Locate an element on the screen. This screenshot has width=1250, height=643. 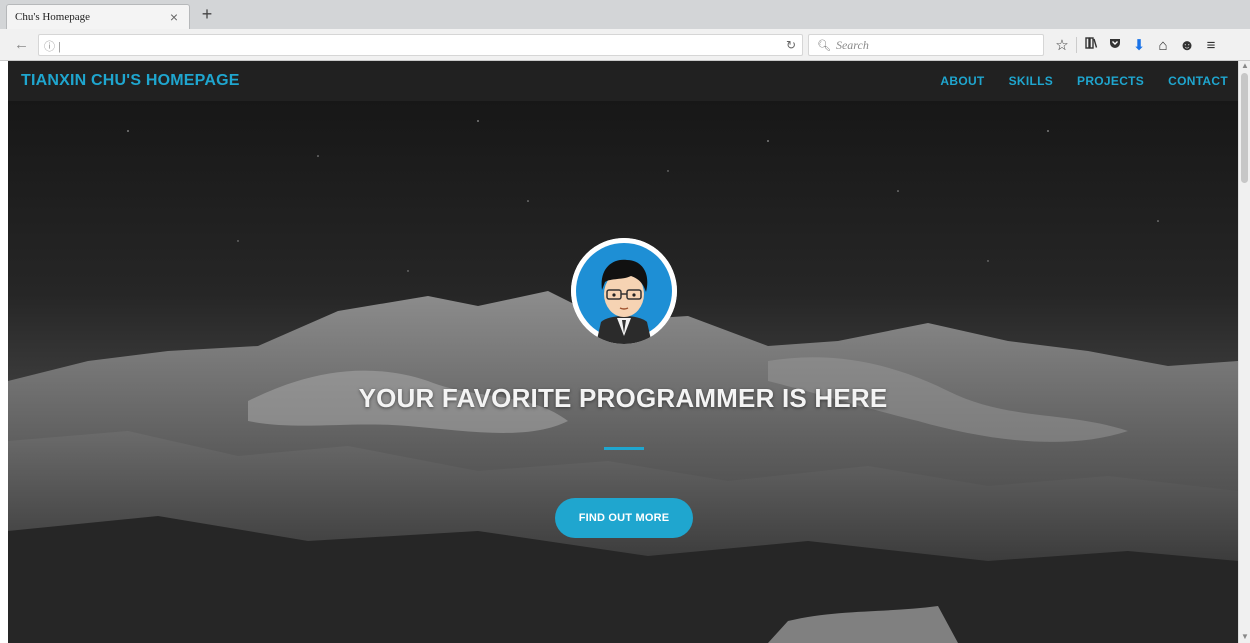
toolbar-divider is located at coordinates (1076, 45).